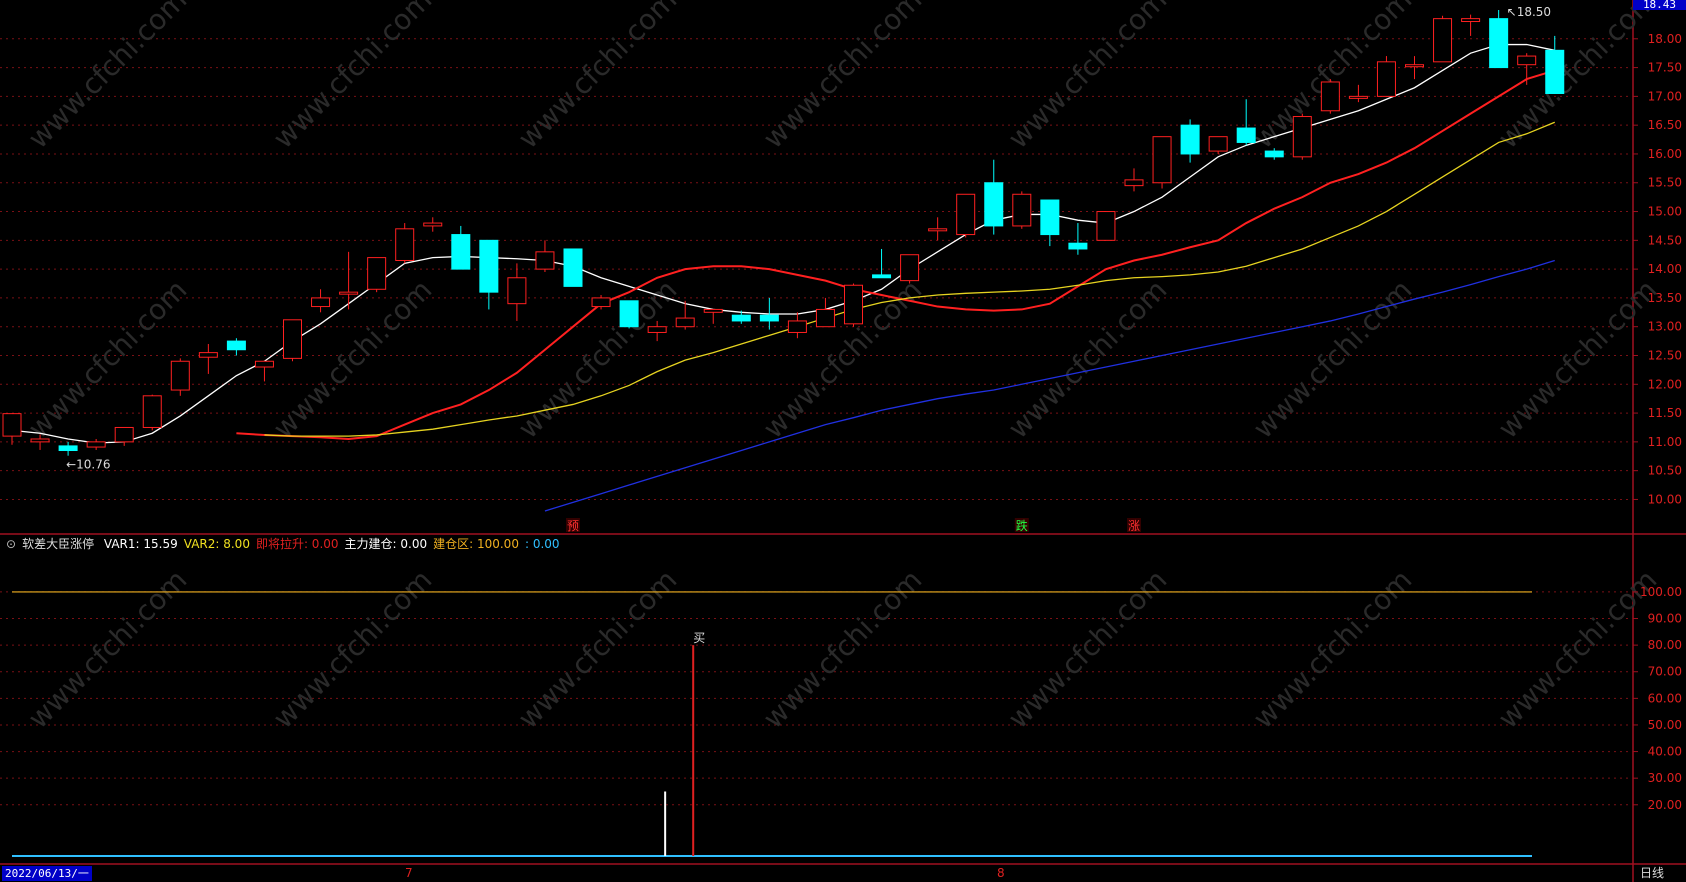 Image resolution: width=1686 pixels, height=882 pixels. I want to click on indicator-item: VAR1: 15.59, so click(140, 544).